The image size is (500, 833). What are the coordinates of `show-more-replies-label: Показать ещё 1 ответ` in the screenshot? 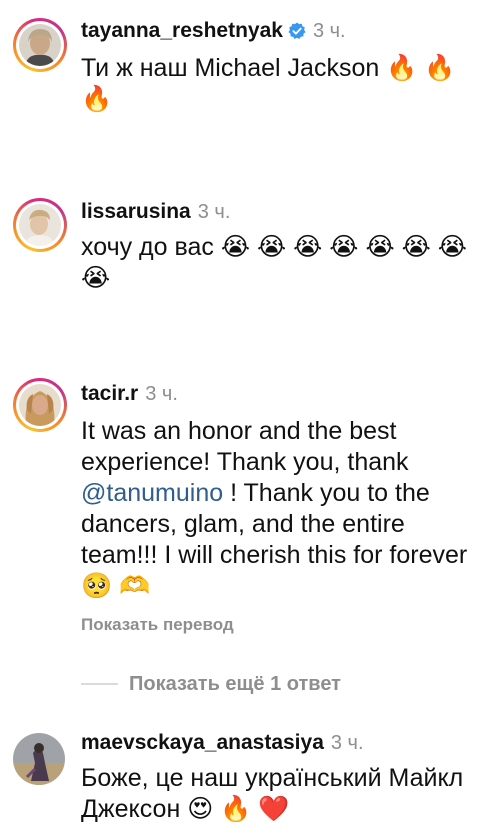 It's located at (235, 683).